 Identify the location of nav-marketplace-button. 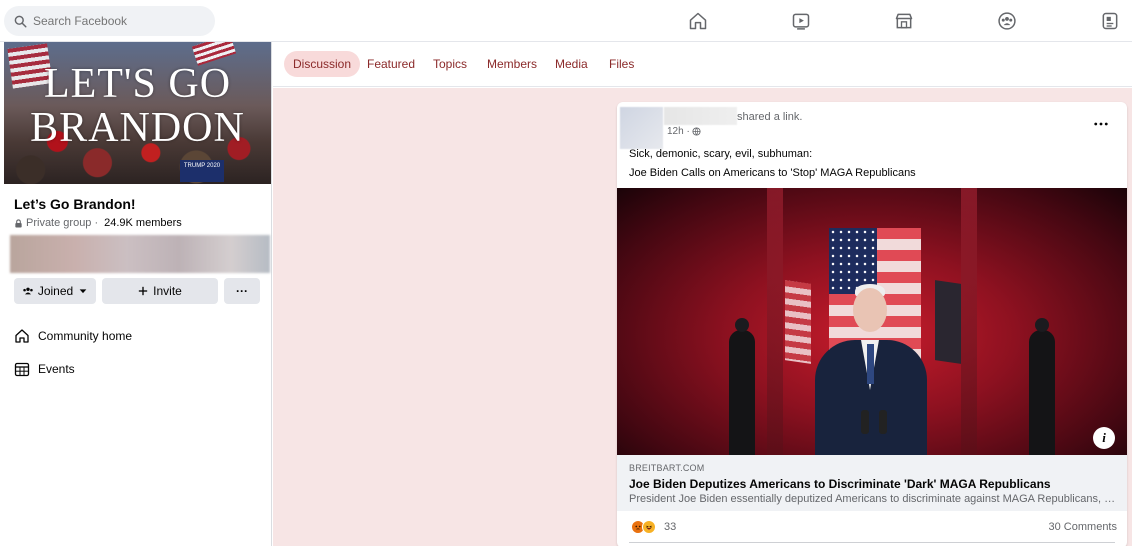
(904, 21).